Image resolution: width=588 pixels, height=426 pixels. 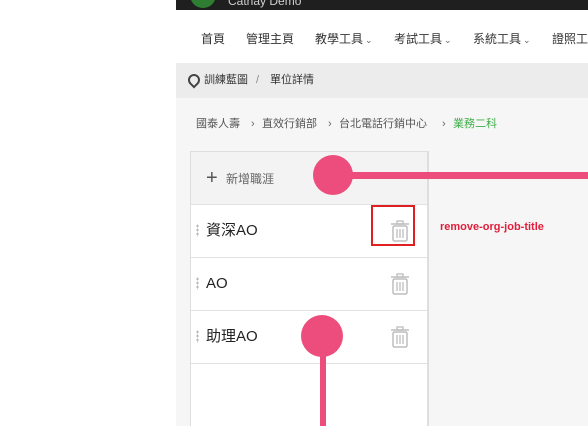 I want to click on annotation-callout-label: remove-org-job-title, so click(x=492, y=227).